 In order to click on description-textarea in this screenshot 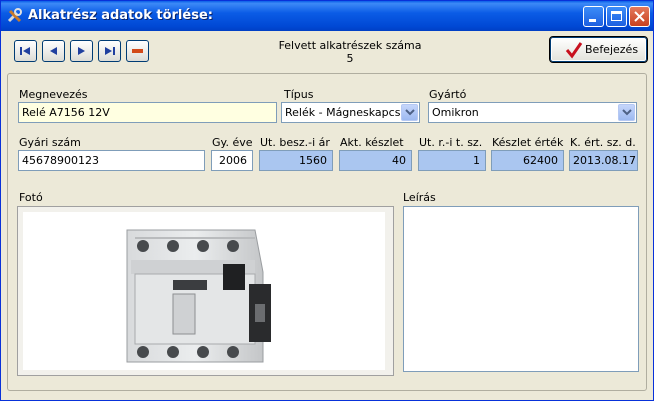, I will do `click(521, 289)`.